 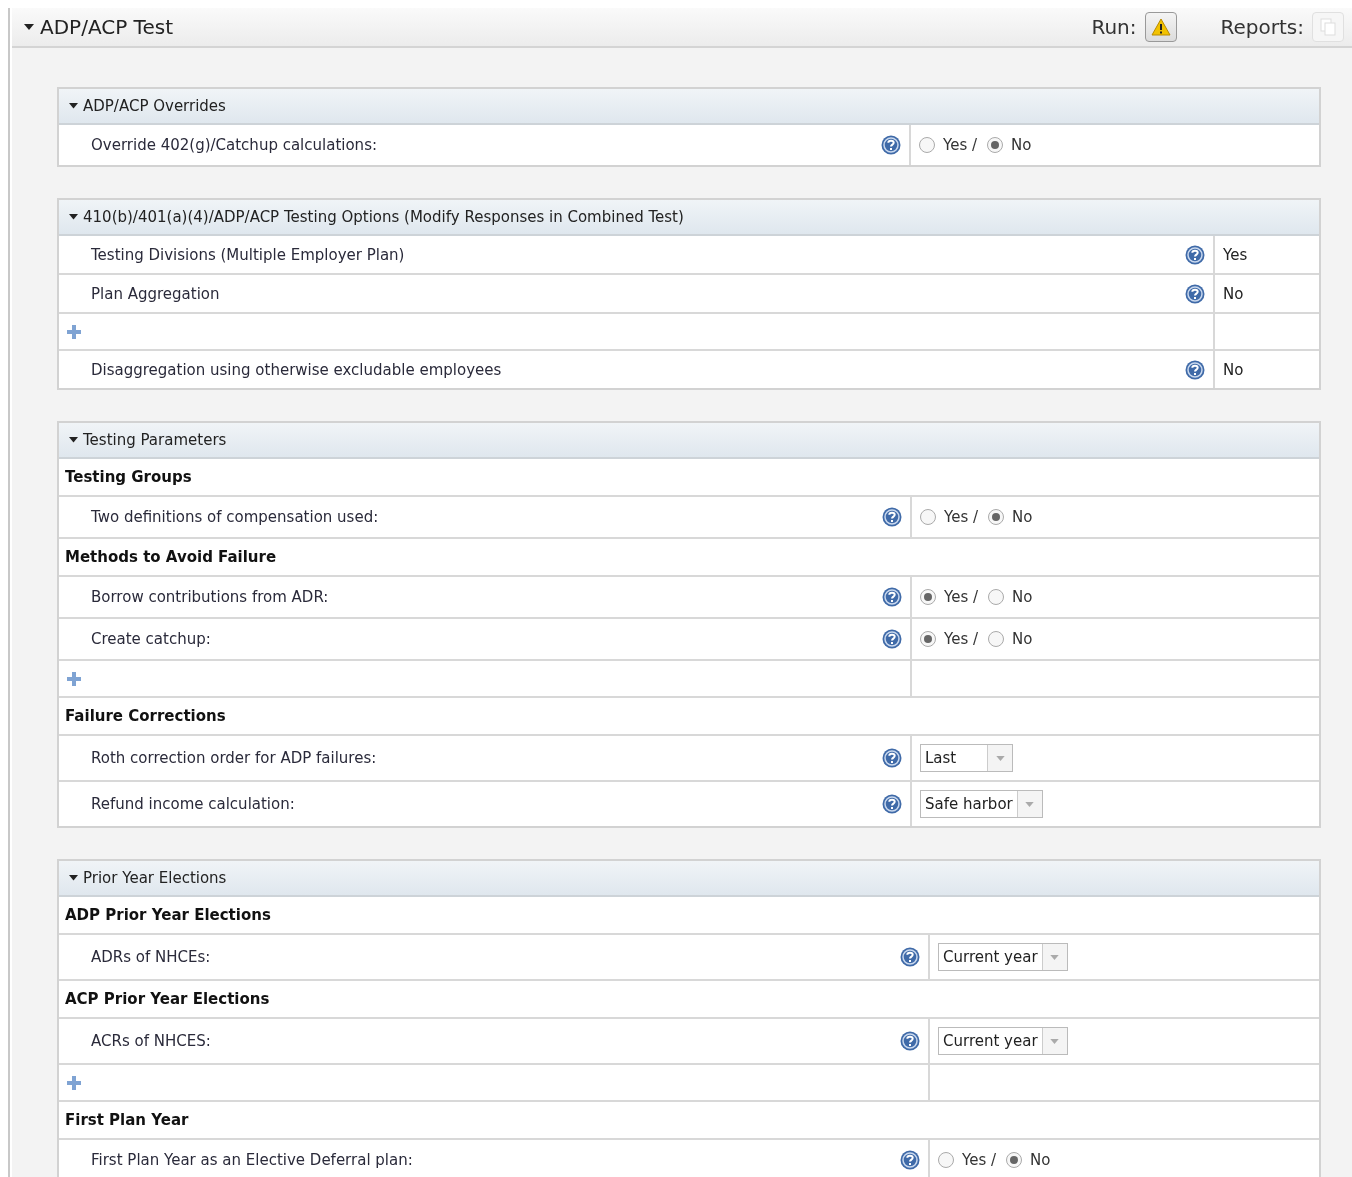 I want to click on question-label: Override 402(g)/Catchup calculations:, so click(x=234, y=145).